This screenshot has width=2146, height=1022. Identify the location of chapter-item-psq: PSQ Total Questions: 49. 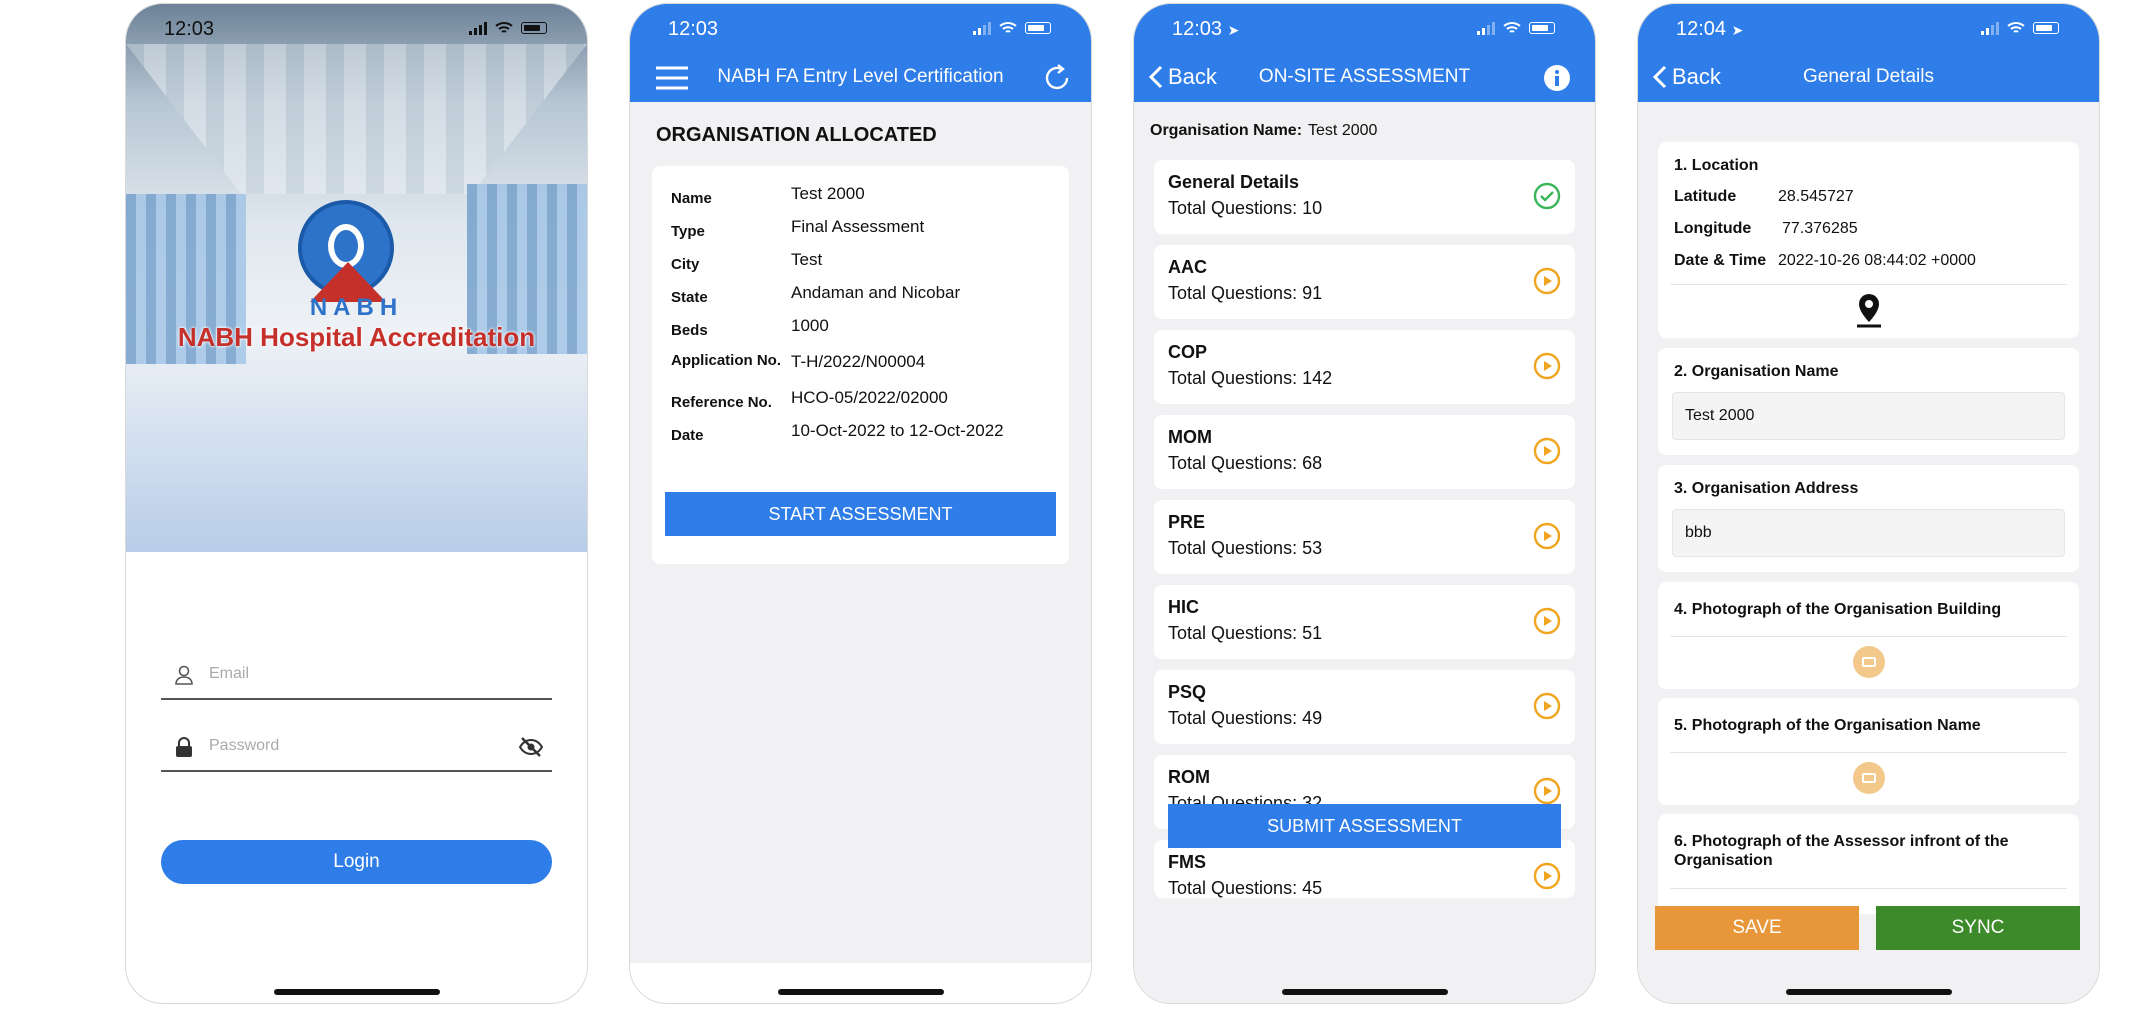
(1364, 707).